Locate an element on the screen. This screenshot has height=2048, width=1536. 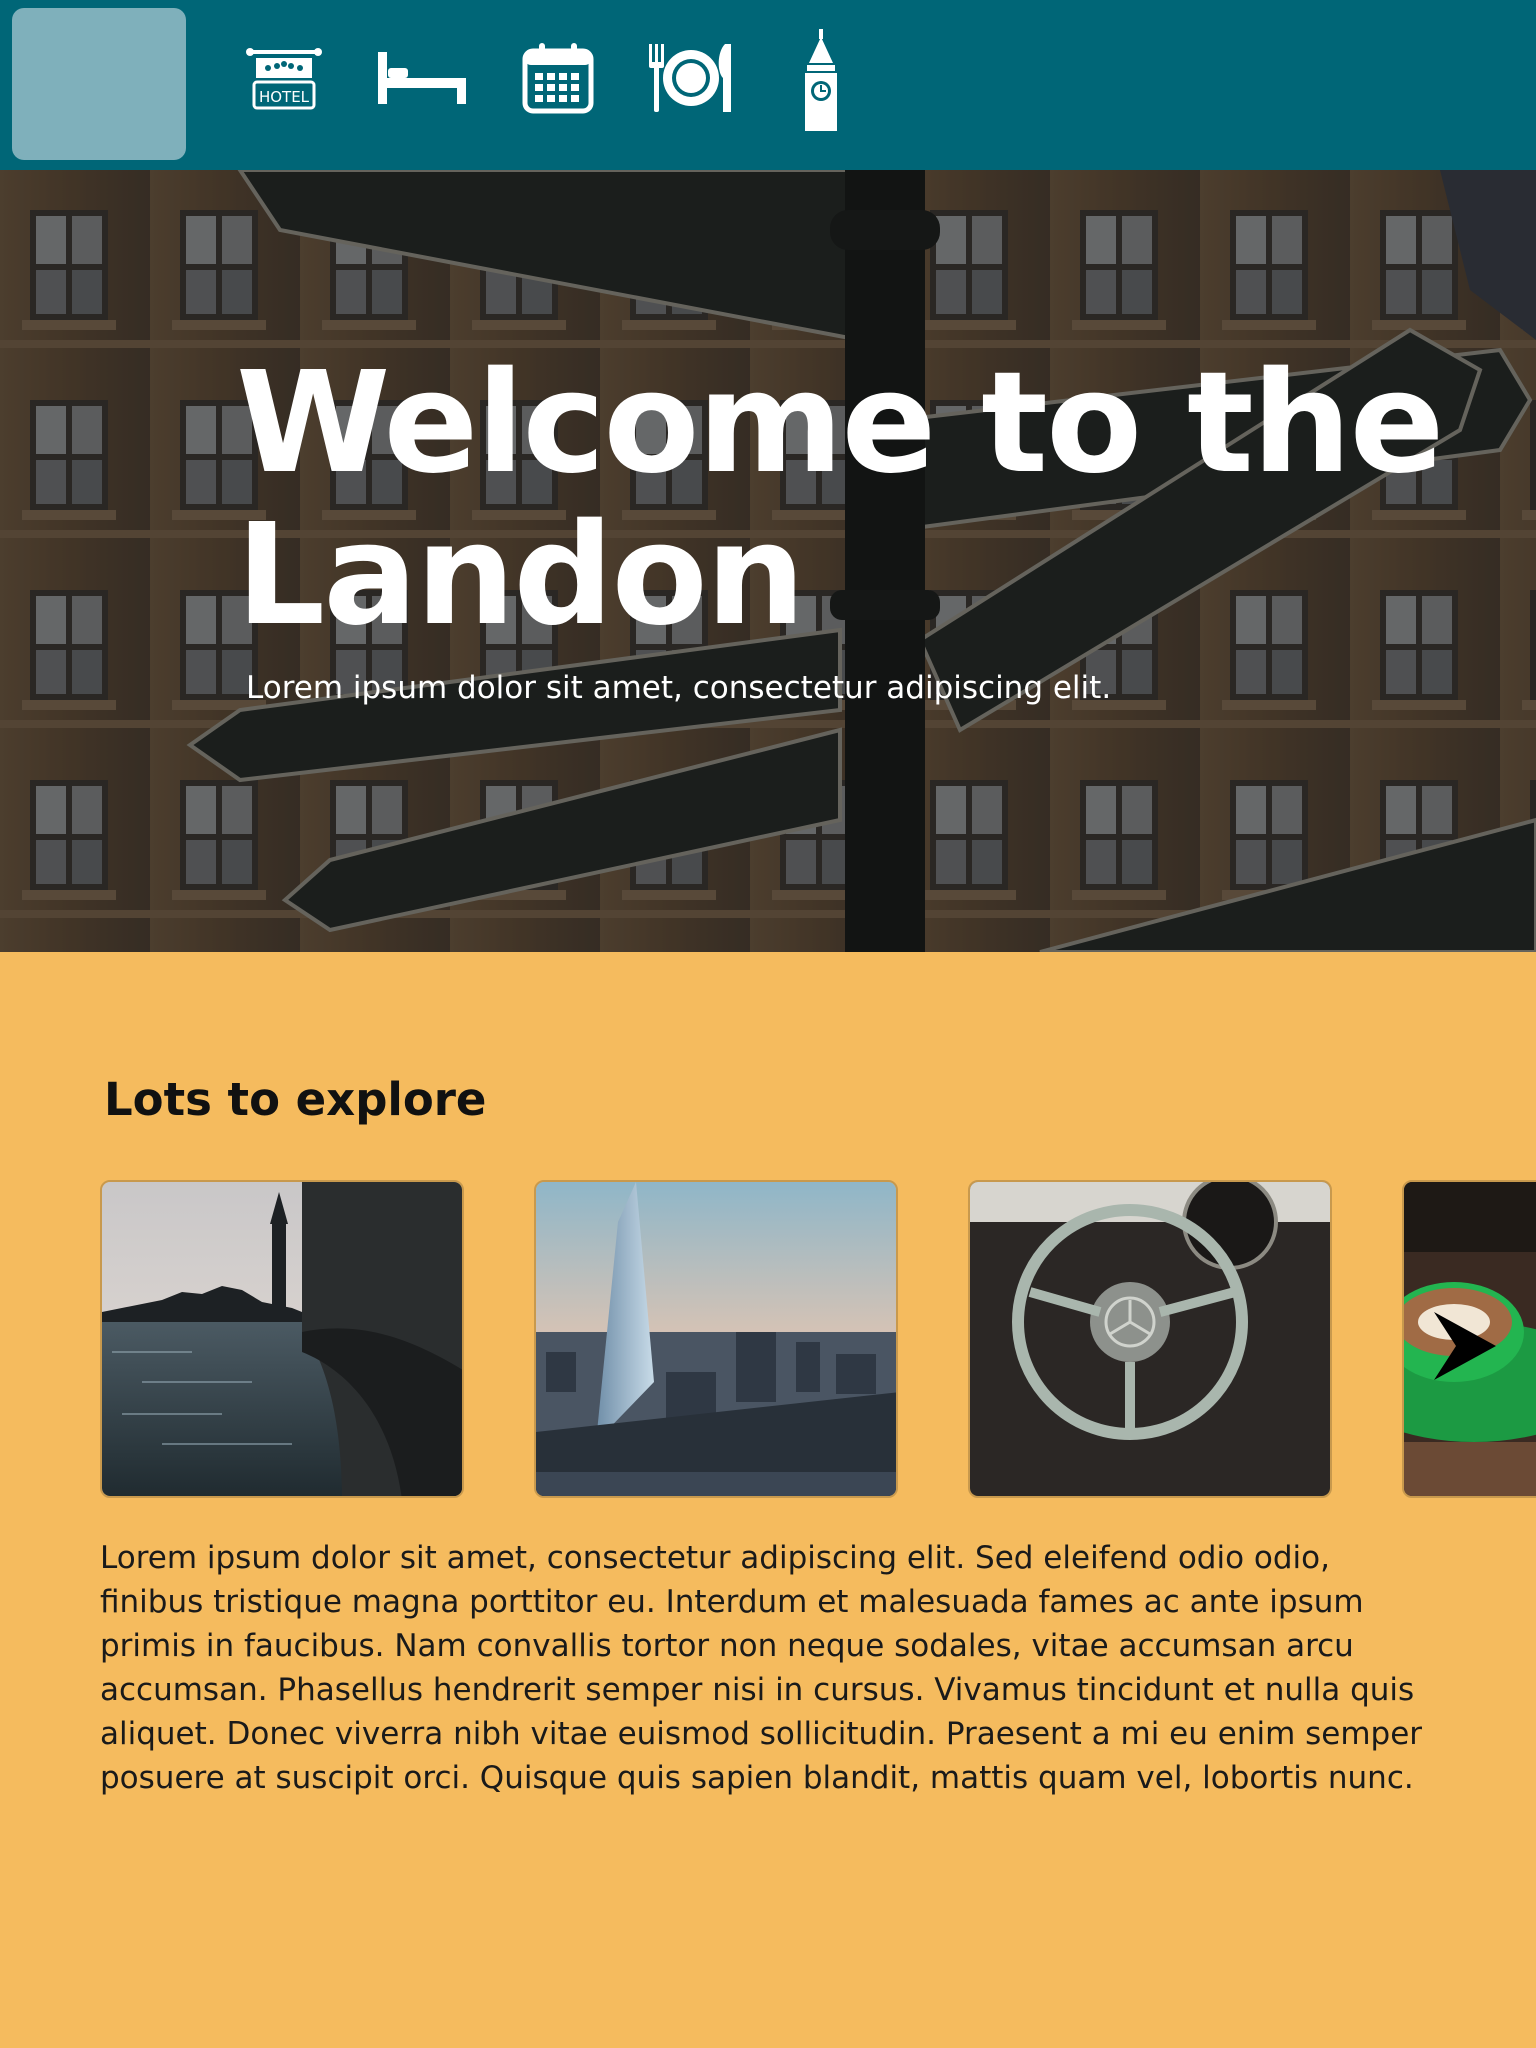
shard-photo is located at coordinates (716, 1339).